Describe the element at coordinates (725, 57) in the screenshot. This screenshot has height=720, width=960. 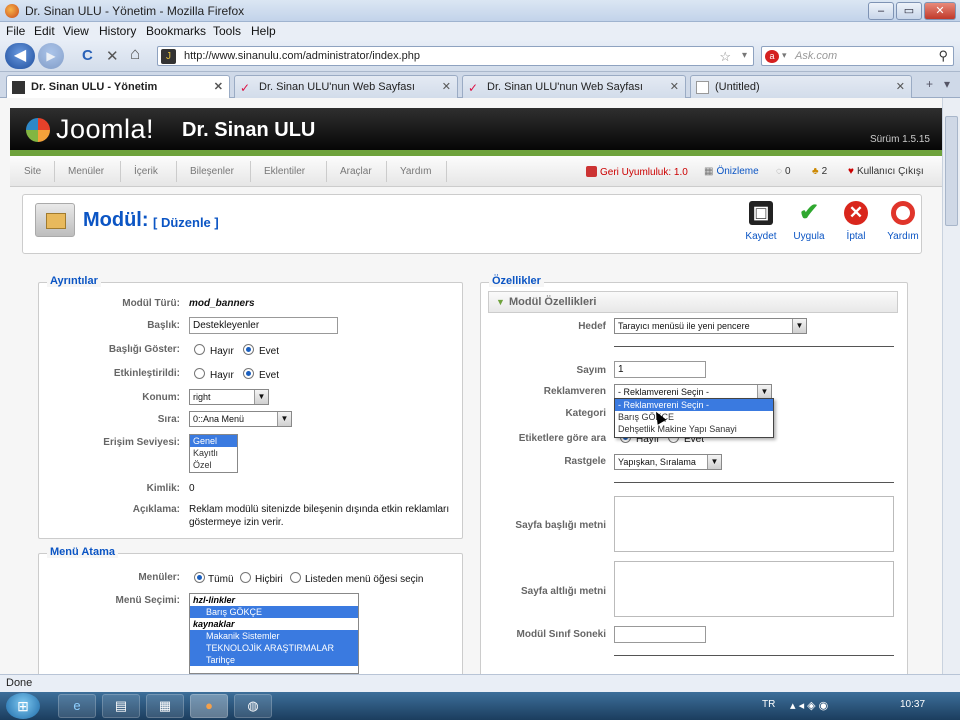
I see `bookmark-star-icon: ☆` at that location.